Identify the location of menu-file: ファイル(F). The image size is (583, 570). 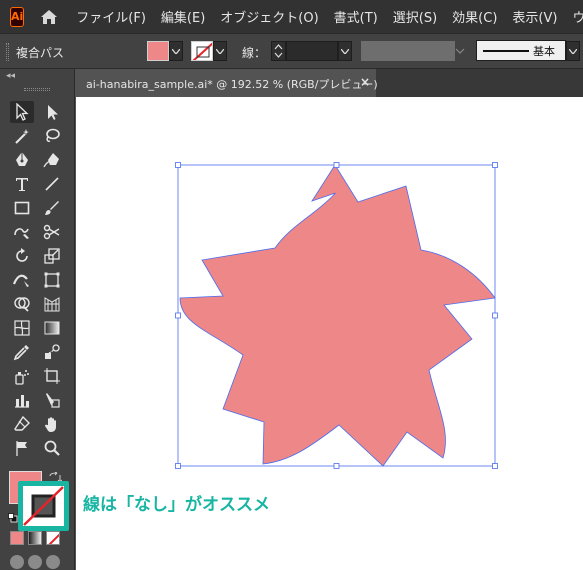
(111, 16).